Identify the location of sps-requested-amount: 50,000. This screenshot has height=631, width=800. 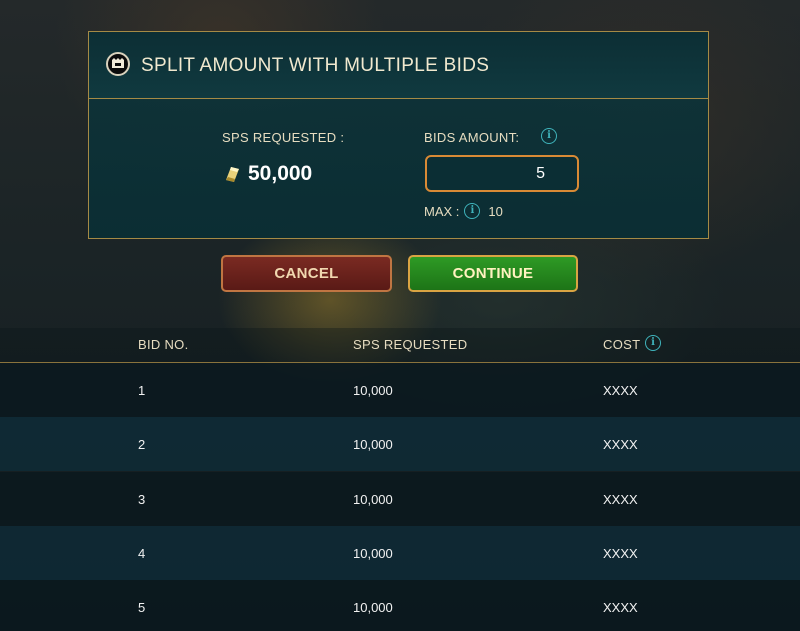
(267, 174).